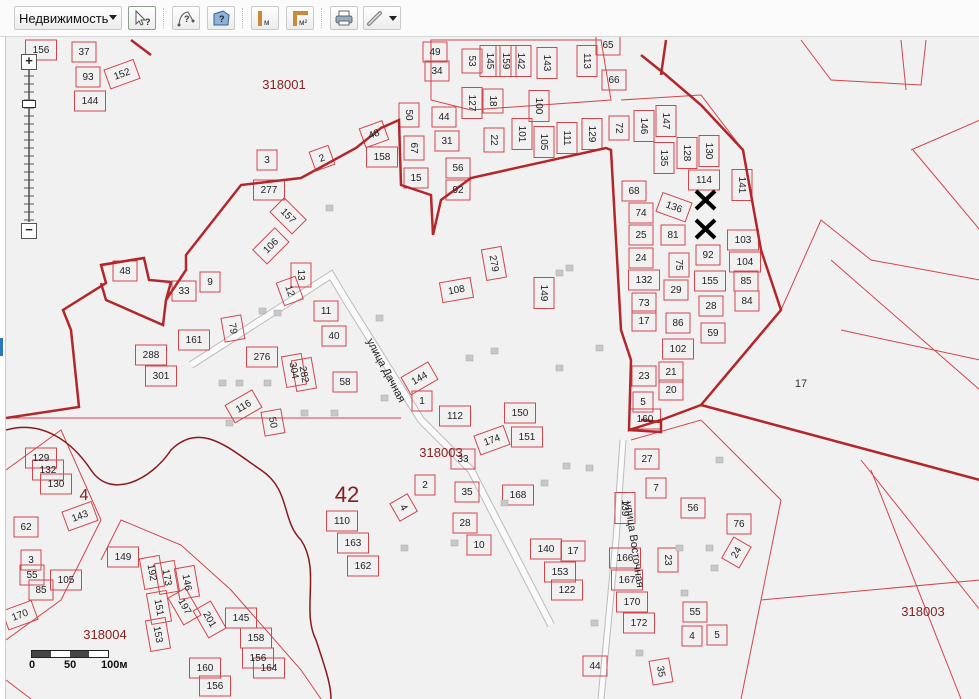 Image resolution: width=979 pixels, height=699 pixels. What do you see at coordinates (456, 291) in the screenshot?
I see `parcel-number: 108` at bounding box center [456, 291].